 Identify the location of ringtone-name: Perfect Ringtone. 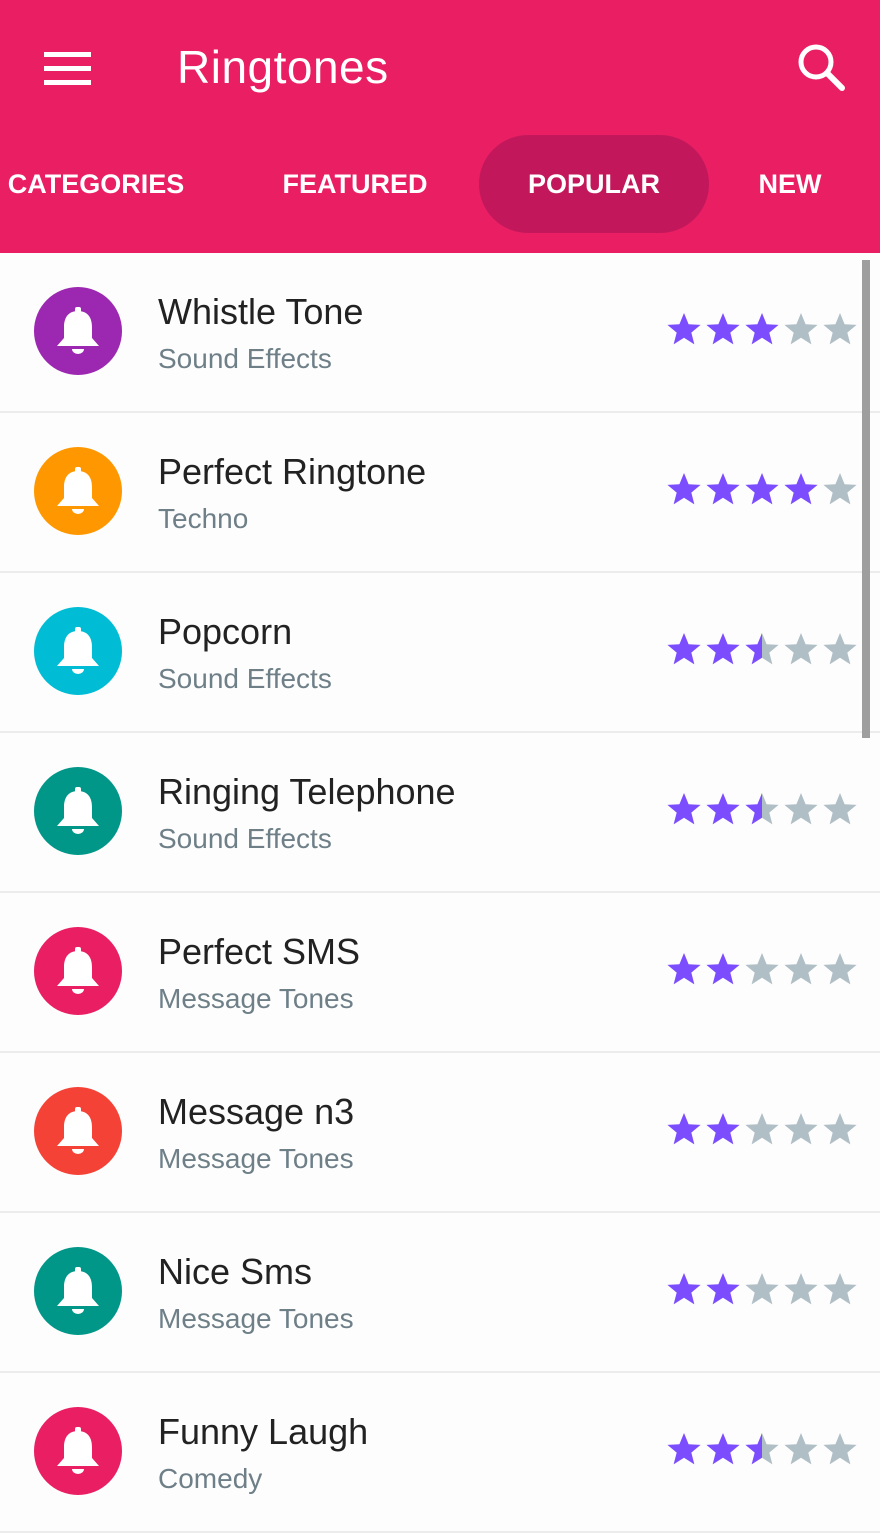
(292, 471).